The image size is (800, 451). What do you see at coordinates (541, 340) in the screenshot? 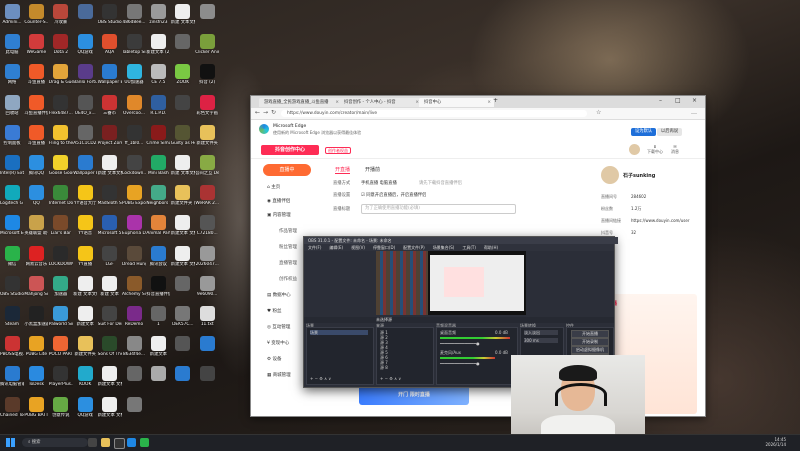
I see `transition-duration: 300 ms` at bounding box center [541, 340].